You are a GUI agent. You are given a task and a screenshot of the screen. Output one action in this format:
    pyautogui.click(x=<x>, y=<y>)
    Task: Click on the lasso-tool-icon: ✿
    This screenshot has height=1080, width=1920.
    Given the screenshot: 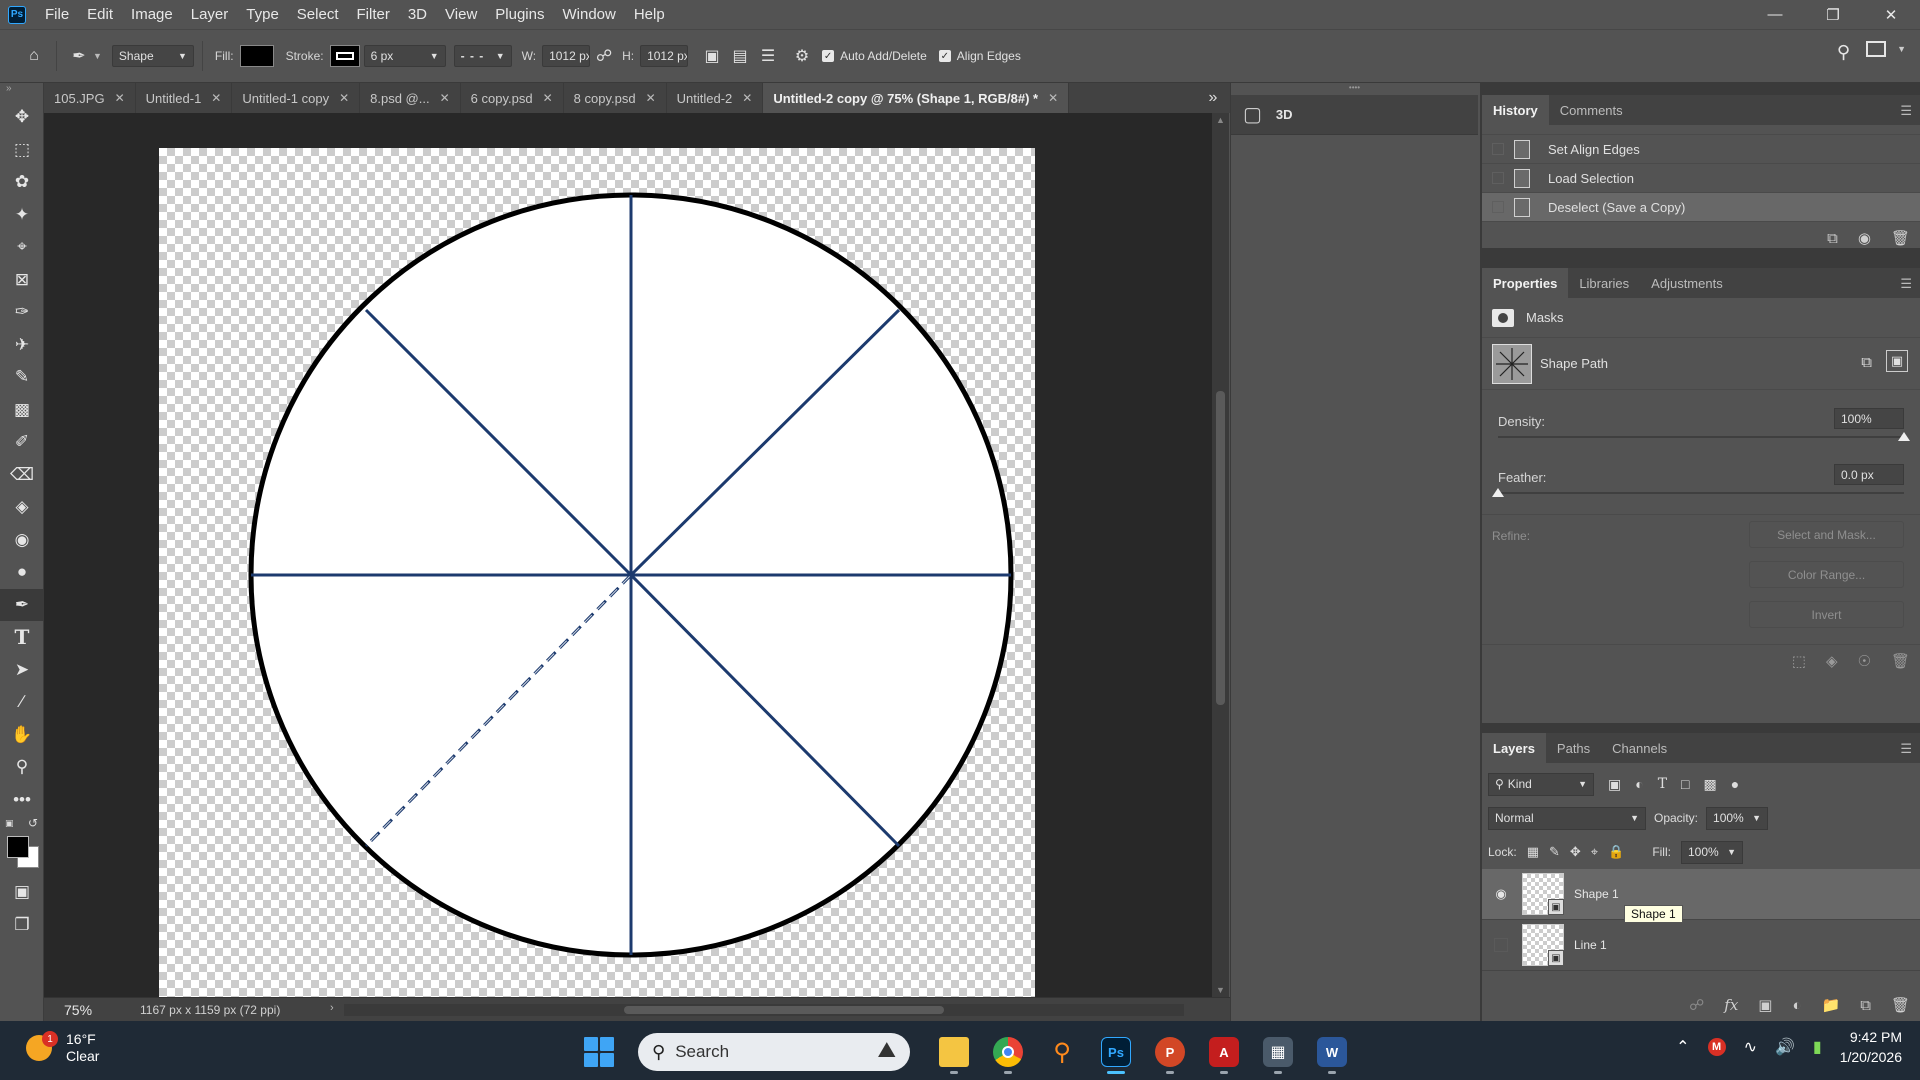 What is the action you would take?
    pyautogui.click(x=22, y=182)
    